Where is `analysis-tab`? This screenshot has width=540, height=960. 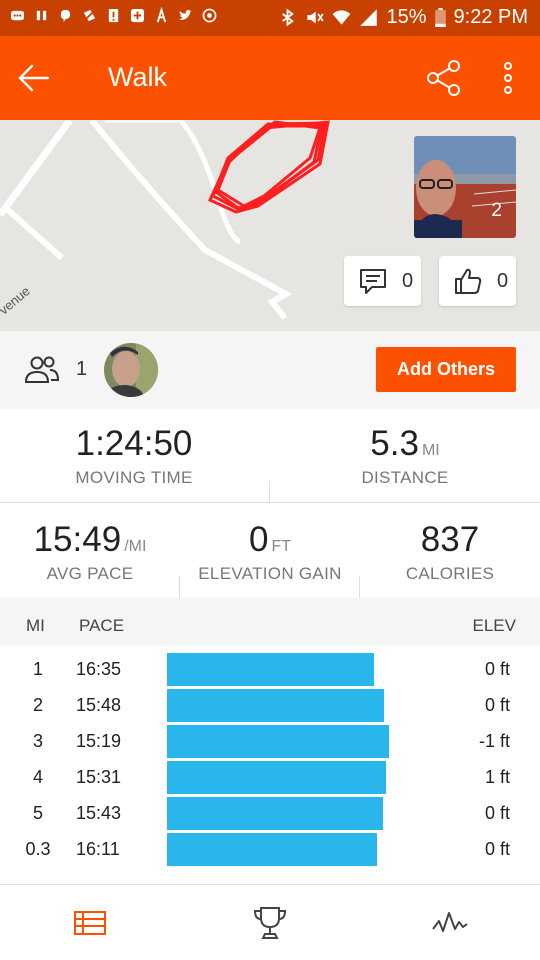
analysis-tab is located at coordinates (450, 923).